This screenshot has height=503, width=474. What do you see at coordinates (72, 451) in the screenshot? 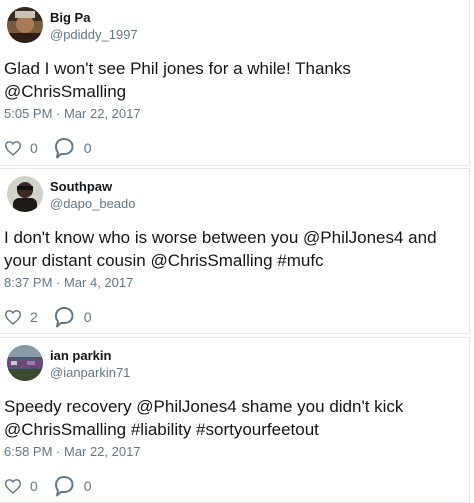
I see `tweet-timestamp: 6:58 PM · Mar 22, 2017` at bounding box center [72, 451].